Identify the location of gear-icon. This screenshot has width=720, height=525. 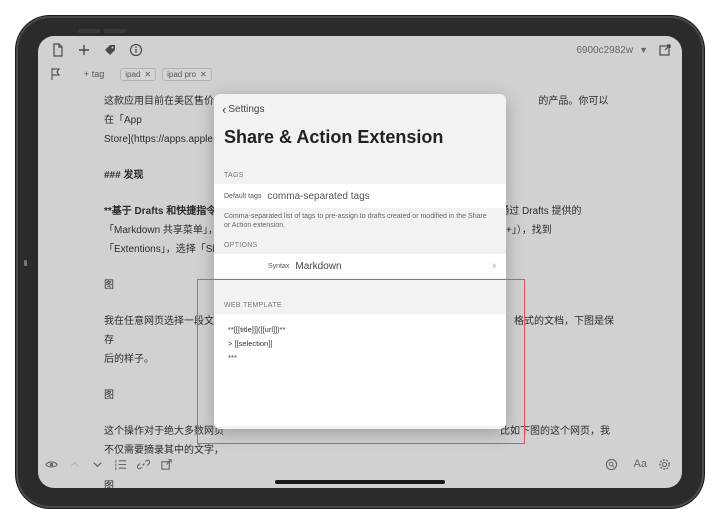
(664, 464).